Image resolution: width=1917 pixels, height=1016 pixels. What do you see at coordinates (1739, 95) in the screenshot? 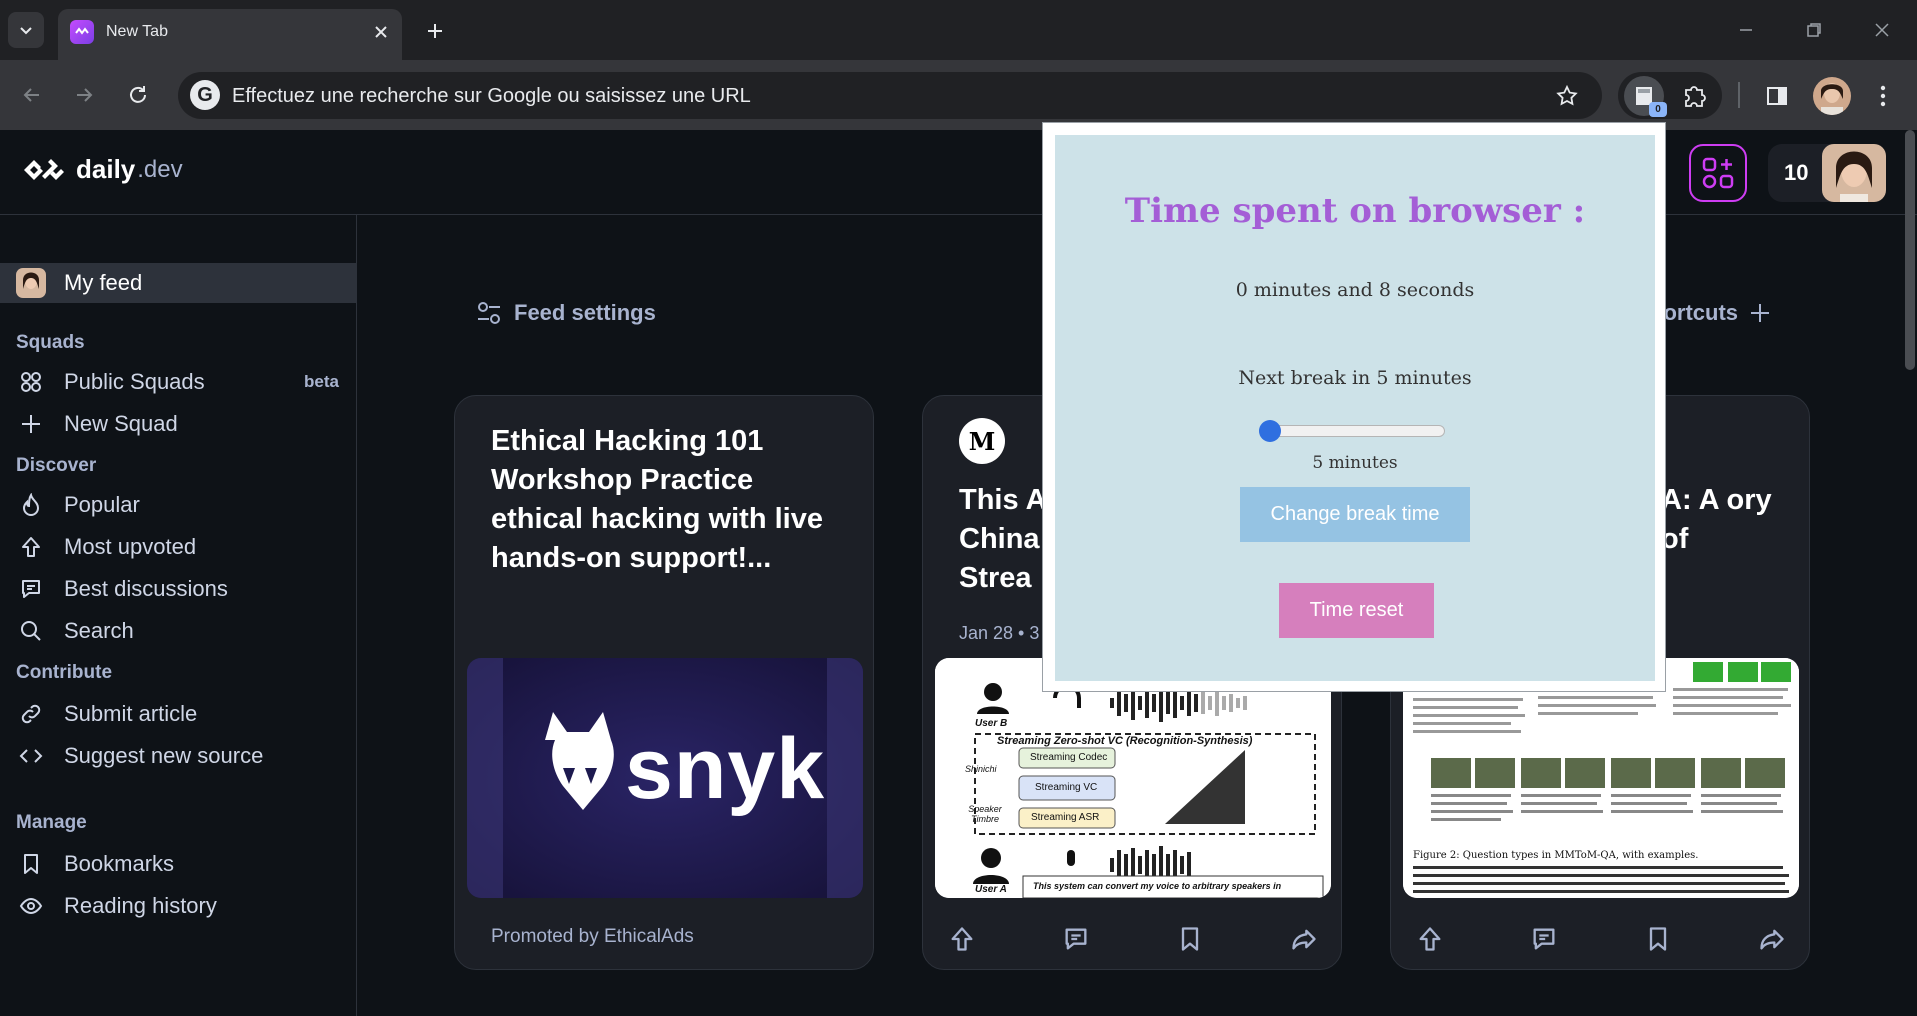
I see `toolbar-divider` at bounding box center [1739, 95].